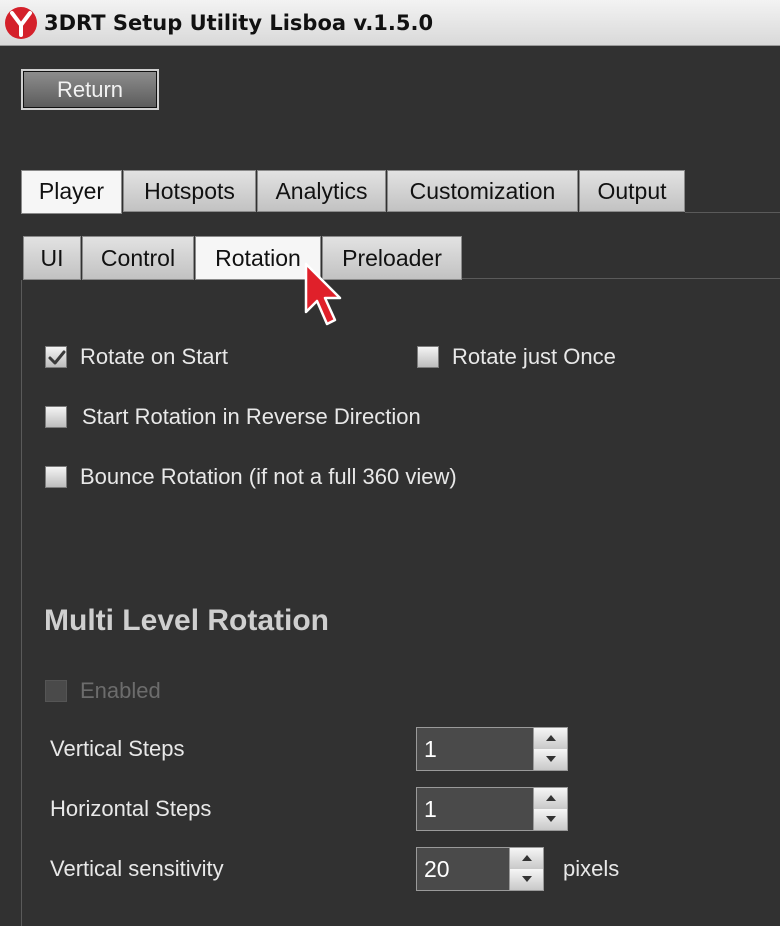 The height and width of the screenshot is (926, 780). What do you see at coordinates (120, 690) in the screenshot?
I see `enabled-label: Enabled` at bounding box center [120, 690].